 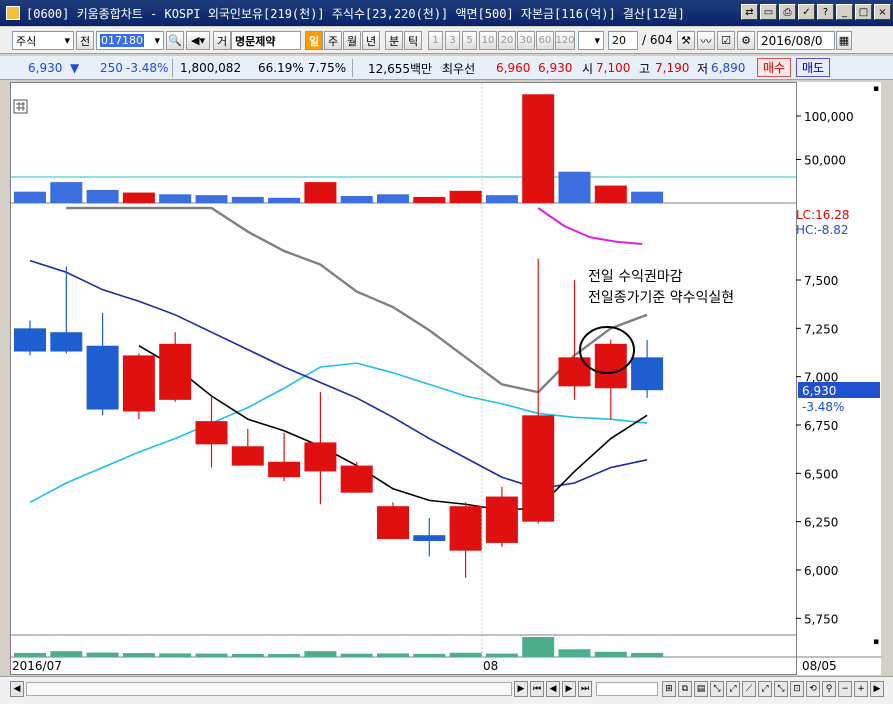 I want to click on fit-icon: ⊡, so click(x=797, y=689).